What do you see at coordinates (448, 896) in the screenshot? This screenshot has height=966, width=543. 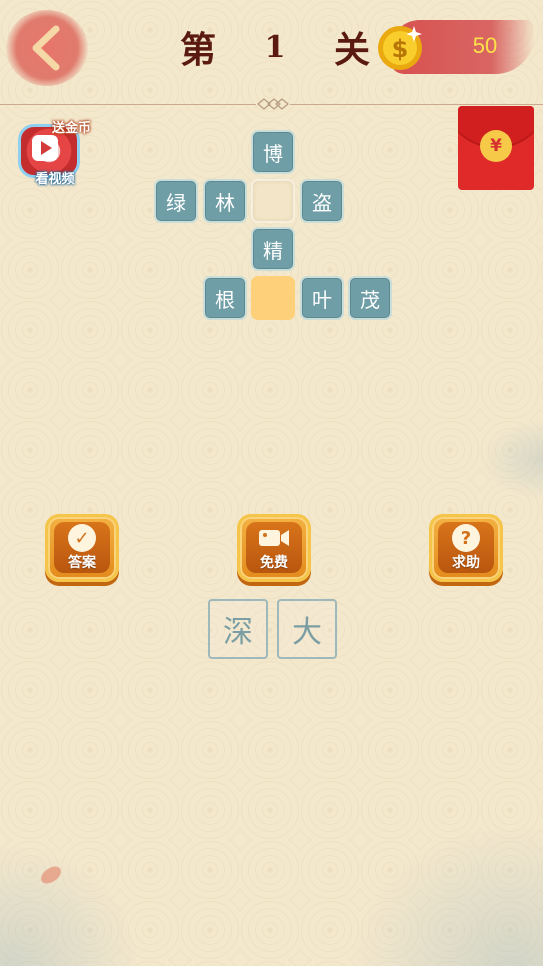 I see `cloud-decoration-right` at bounding box center [448, 896].